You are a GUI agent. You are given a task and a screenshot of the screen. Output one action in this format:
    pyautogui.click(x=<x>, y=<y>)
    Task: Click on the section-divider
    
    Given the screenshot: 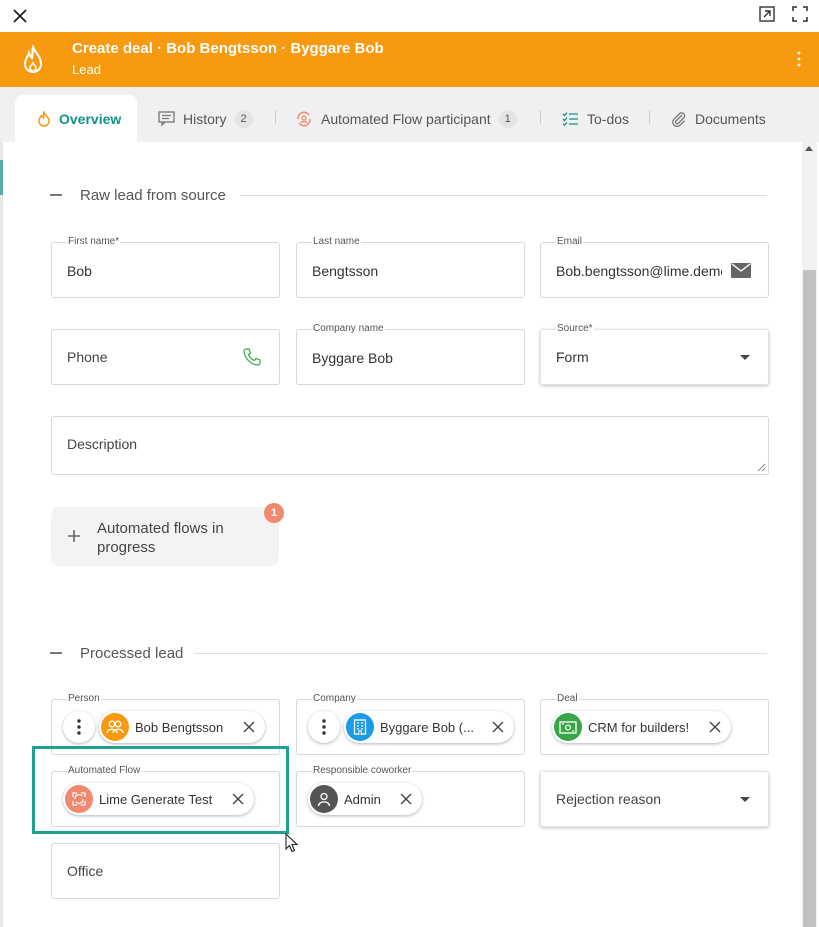 What is the action you would take?
    pyautogui.click(x=480, y=653)
    